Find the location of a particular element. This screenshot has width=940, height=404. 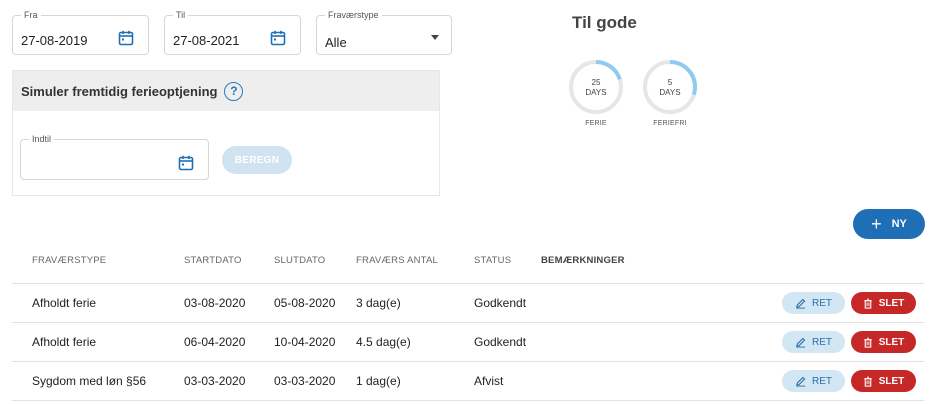

fra-label: Fra is located at coordinates (31, 15).